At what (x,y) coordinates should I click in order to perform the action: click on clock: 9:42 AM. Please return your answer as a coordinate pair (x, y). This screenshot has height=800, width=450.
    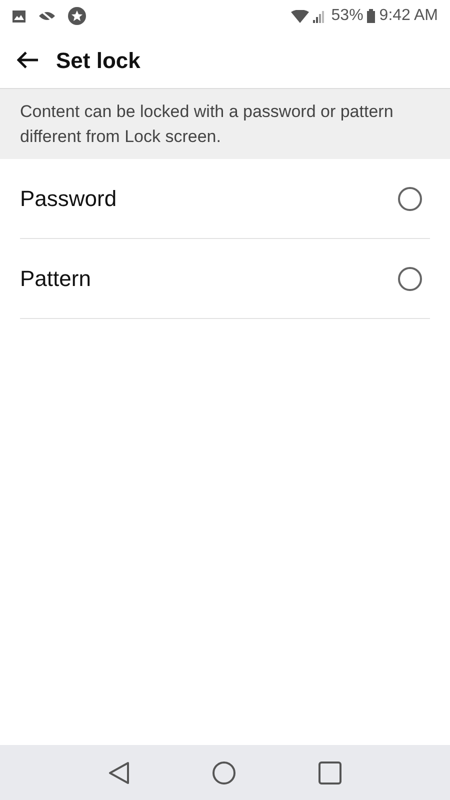
    Looking at the image, I should click on (408, 16).